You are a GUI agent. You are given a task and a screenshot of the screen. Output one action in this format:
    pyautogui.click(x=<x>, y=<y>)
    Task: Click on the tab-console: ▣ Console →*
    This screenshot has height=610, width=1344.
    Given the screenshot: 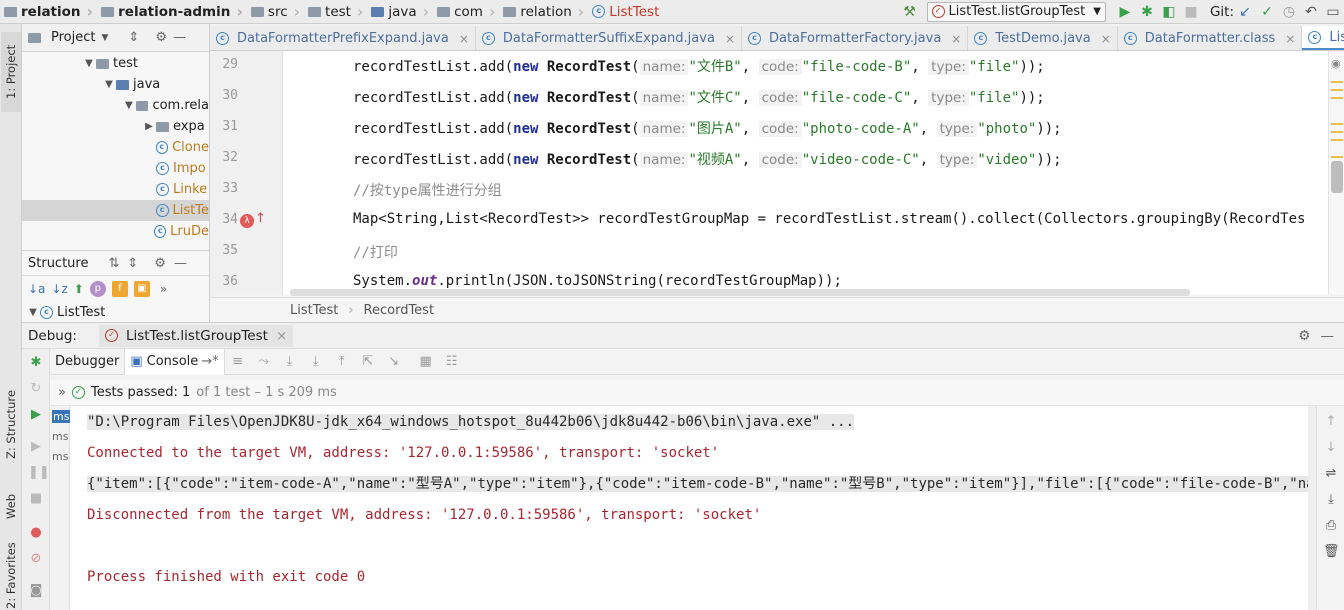 What is the action you would take?
    pyautogui.click(x=175, y=361)
    